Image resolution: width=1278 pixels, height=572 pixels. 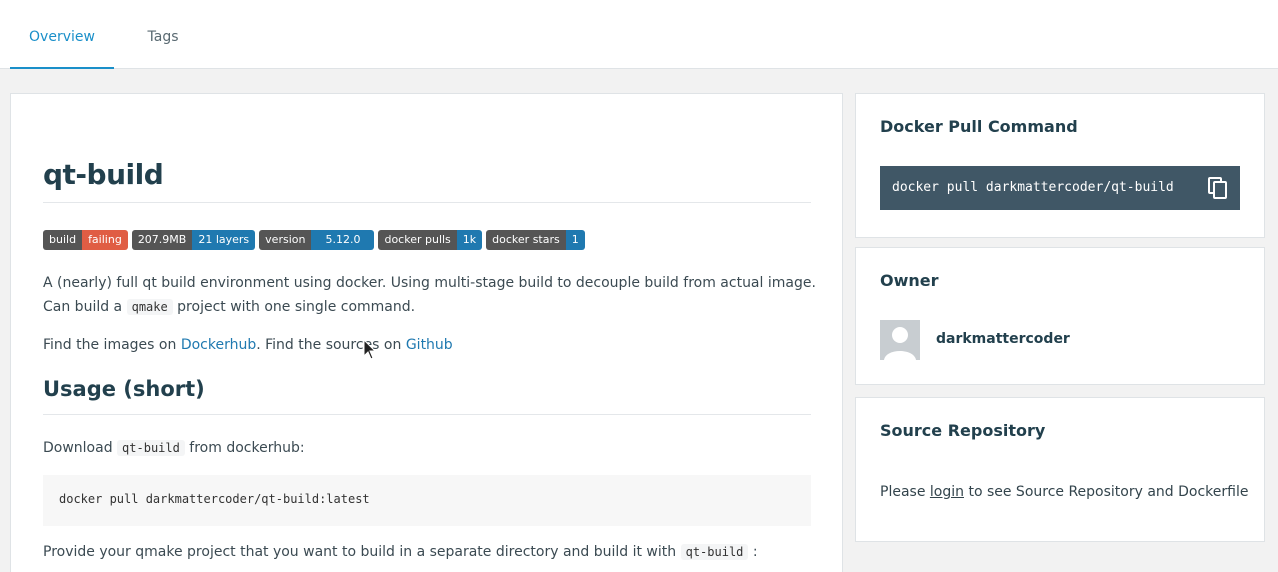 I want to click on badge-version: version 5.12.0, so click(x=317, y=240).